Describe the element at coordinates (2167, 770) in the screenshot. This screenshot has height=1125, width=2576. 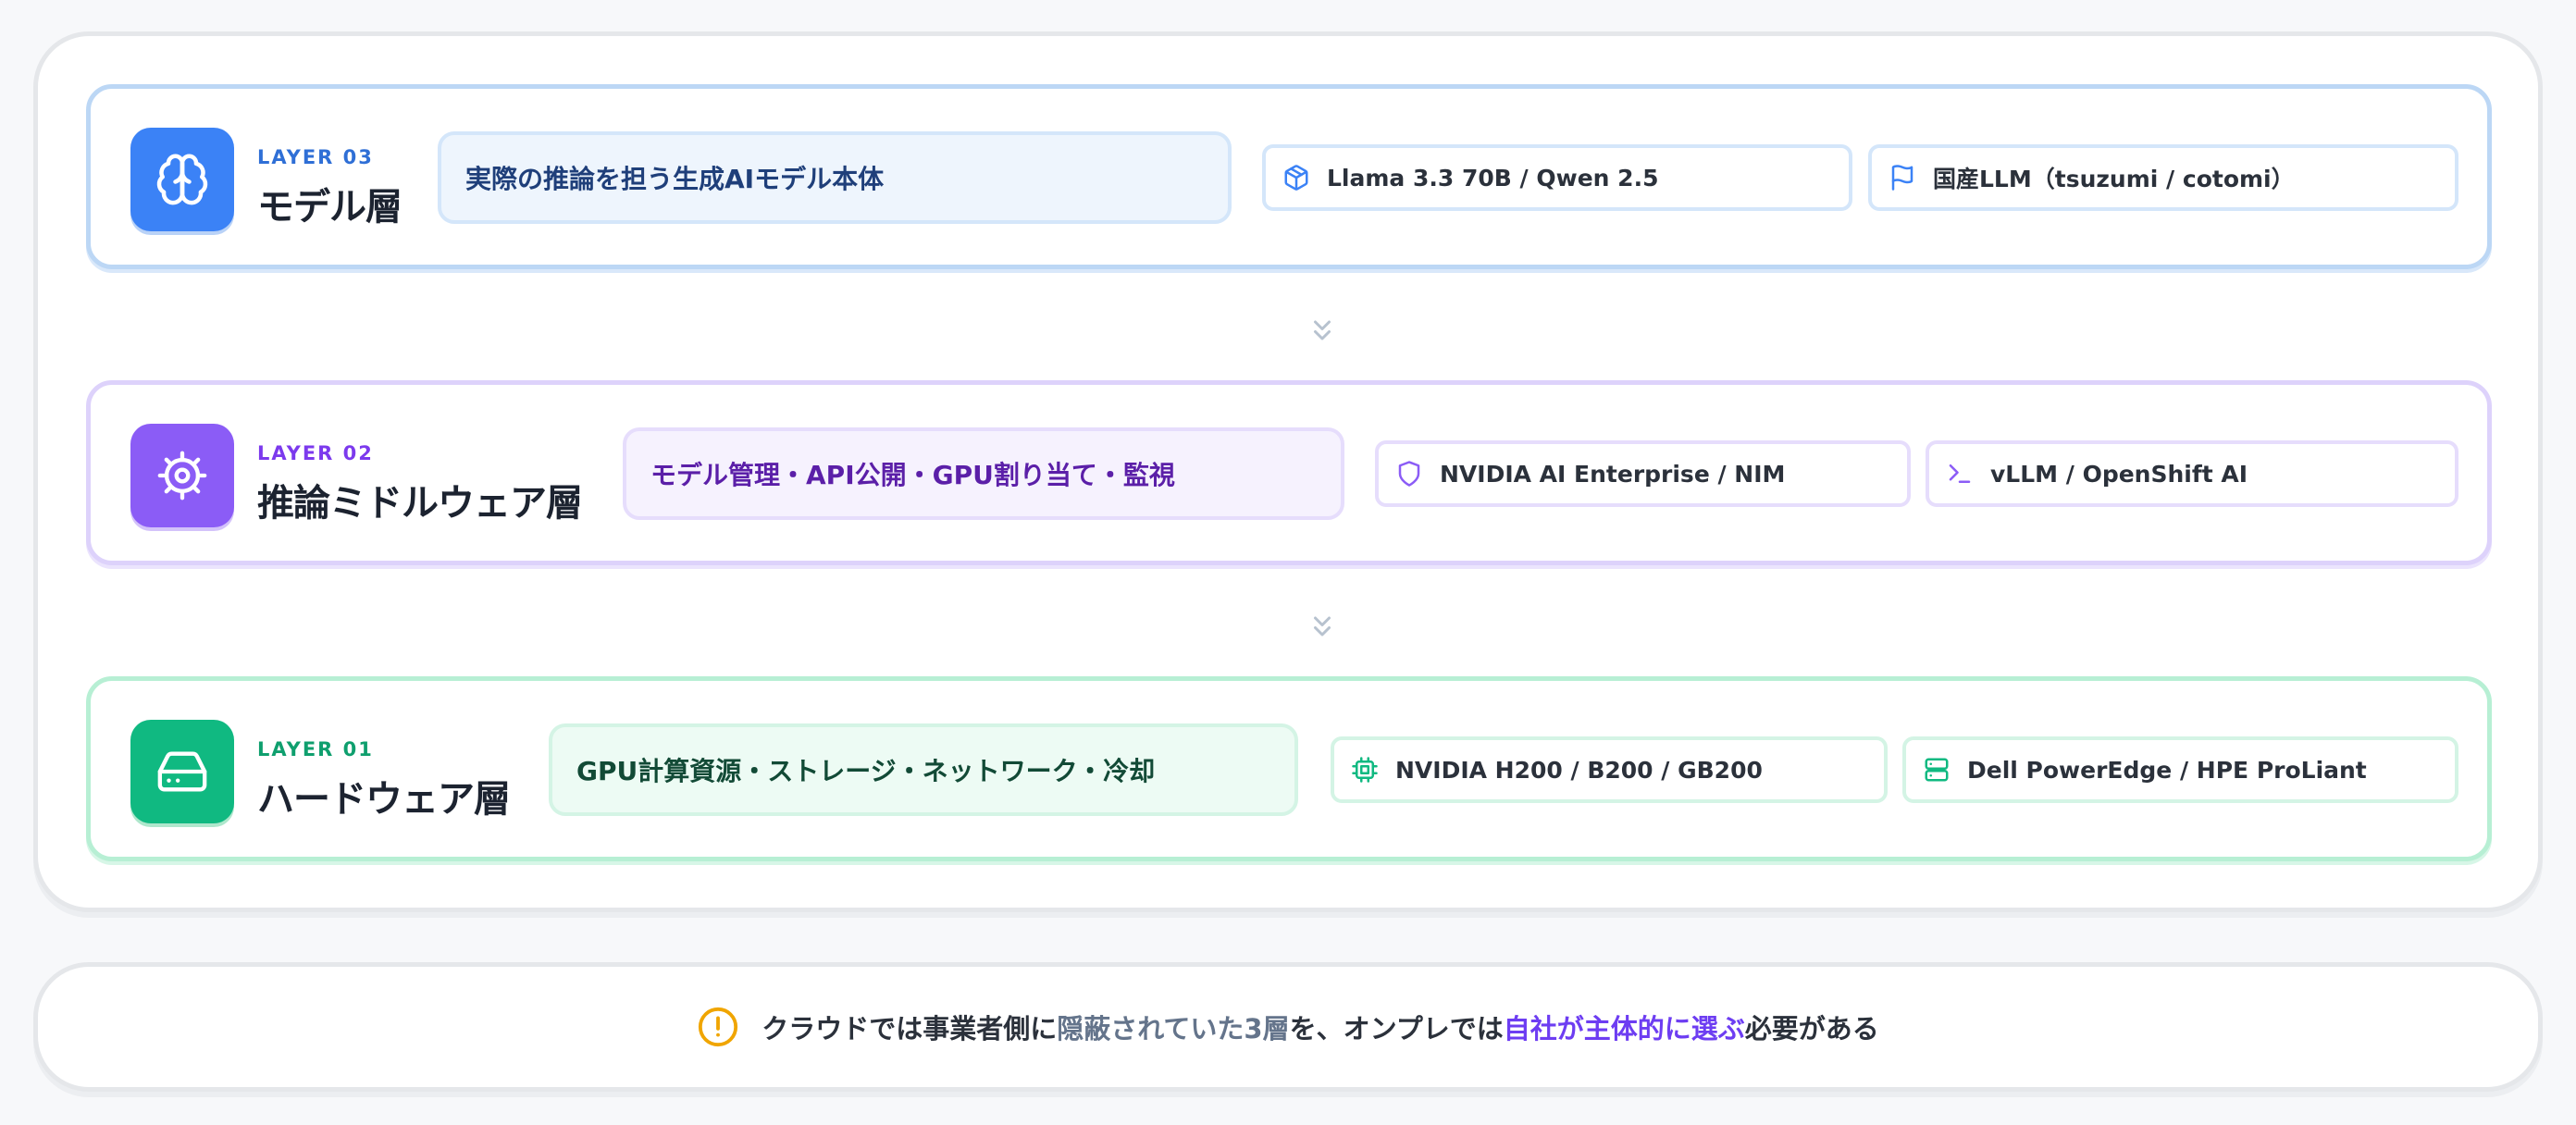
I see `chip-label: Dell PowerEdge / HPE ProLiant` at that location.